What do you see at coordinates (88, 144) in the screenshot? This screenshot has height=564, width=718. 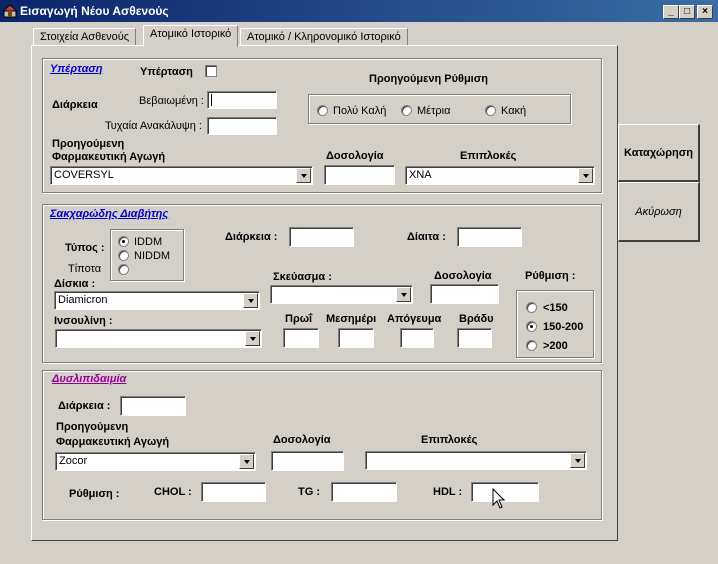 I see `ht-prev-drug-label-1: Προηγούμενη` at bounding box center [88, 144].